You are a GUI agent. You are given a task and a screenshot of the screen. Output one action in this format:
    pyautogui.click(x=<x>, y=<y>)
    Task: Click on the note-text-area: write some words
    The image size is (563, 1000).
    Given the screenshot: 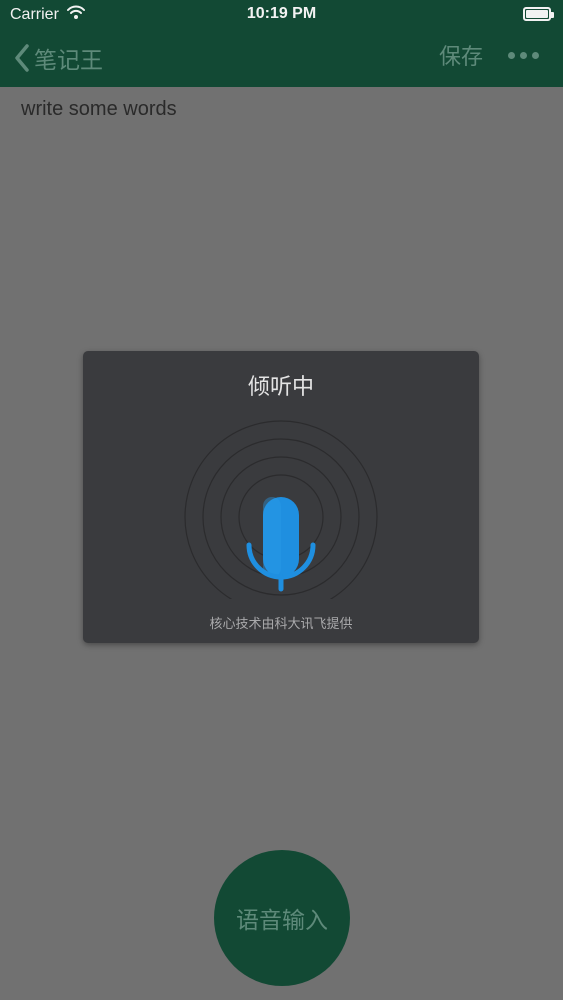 What is the action you would take?
    pyautogui.click(x=281, y=109)
    